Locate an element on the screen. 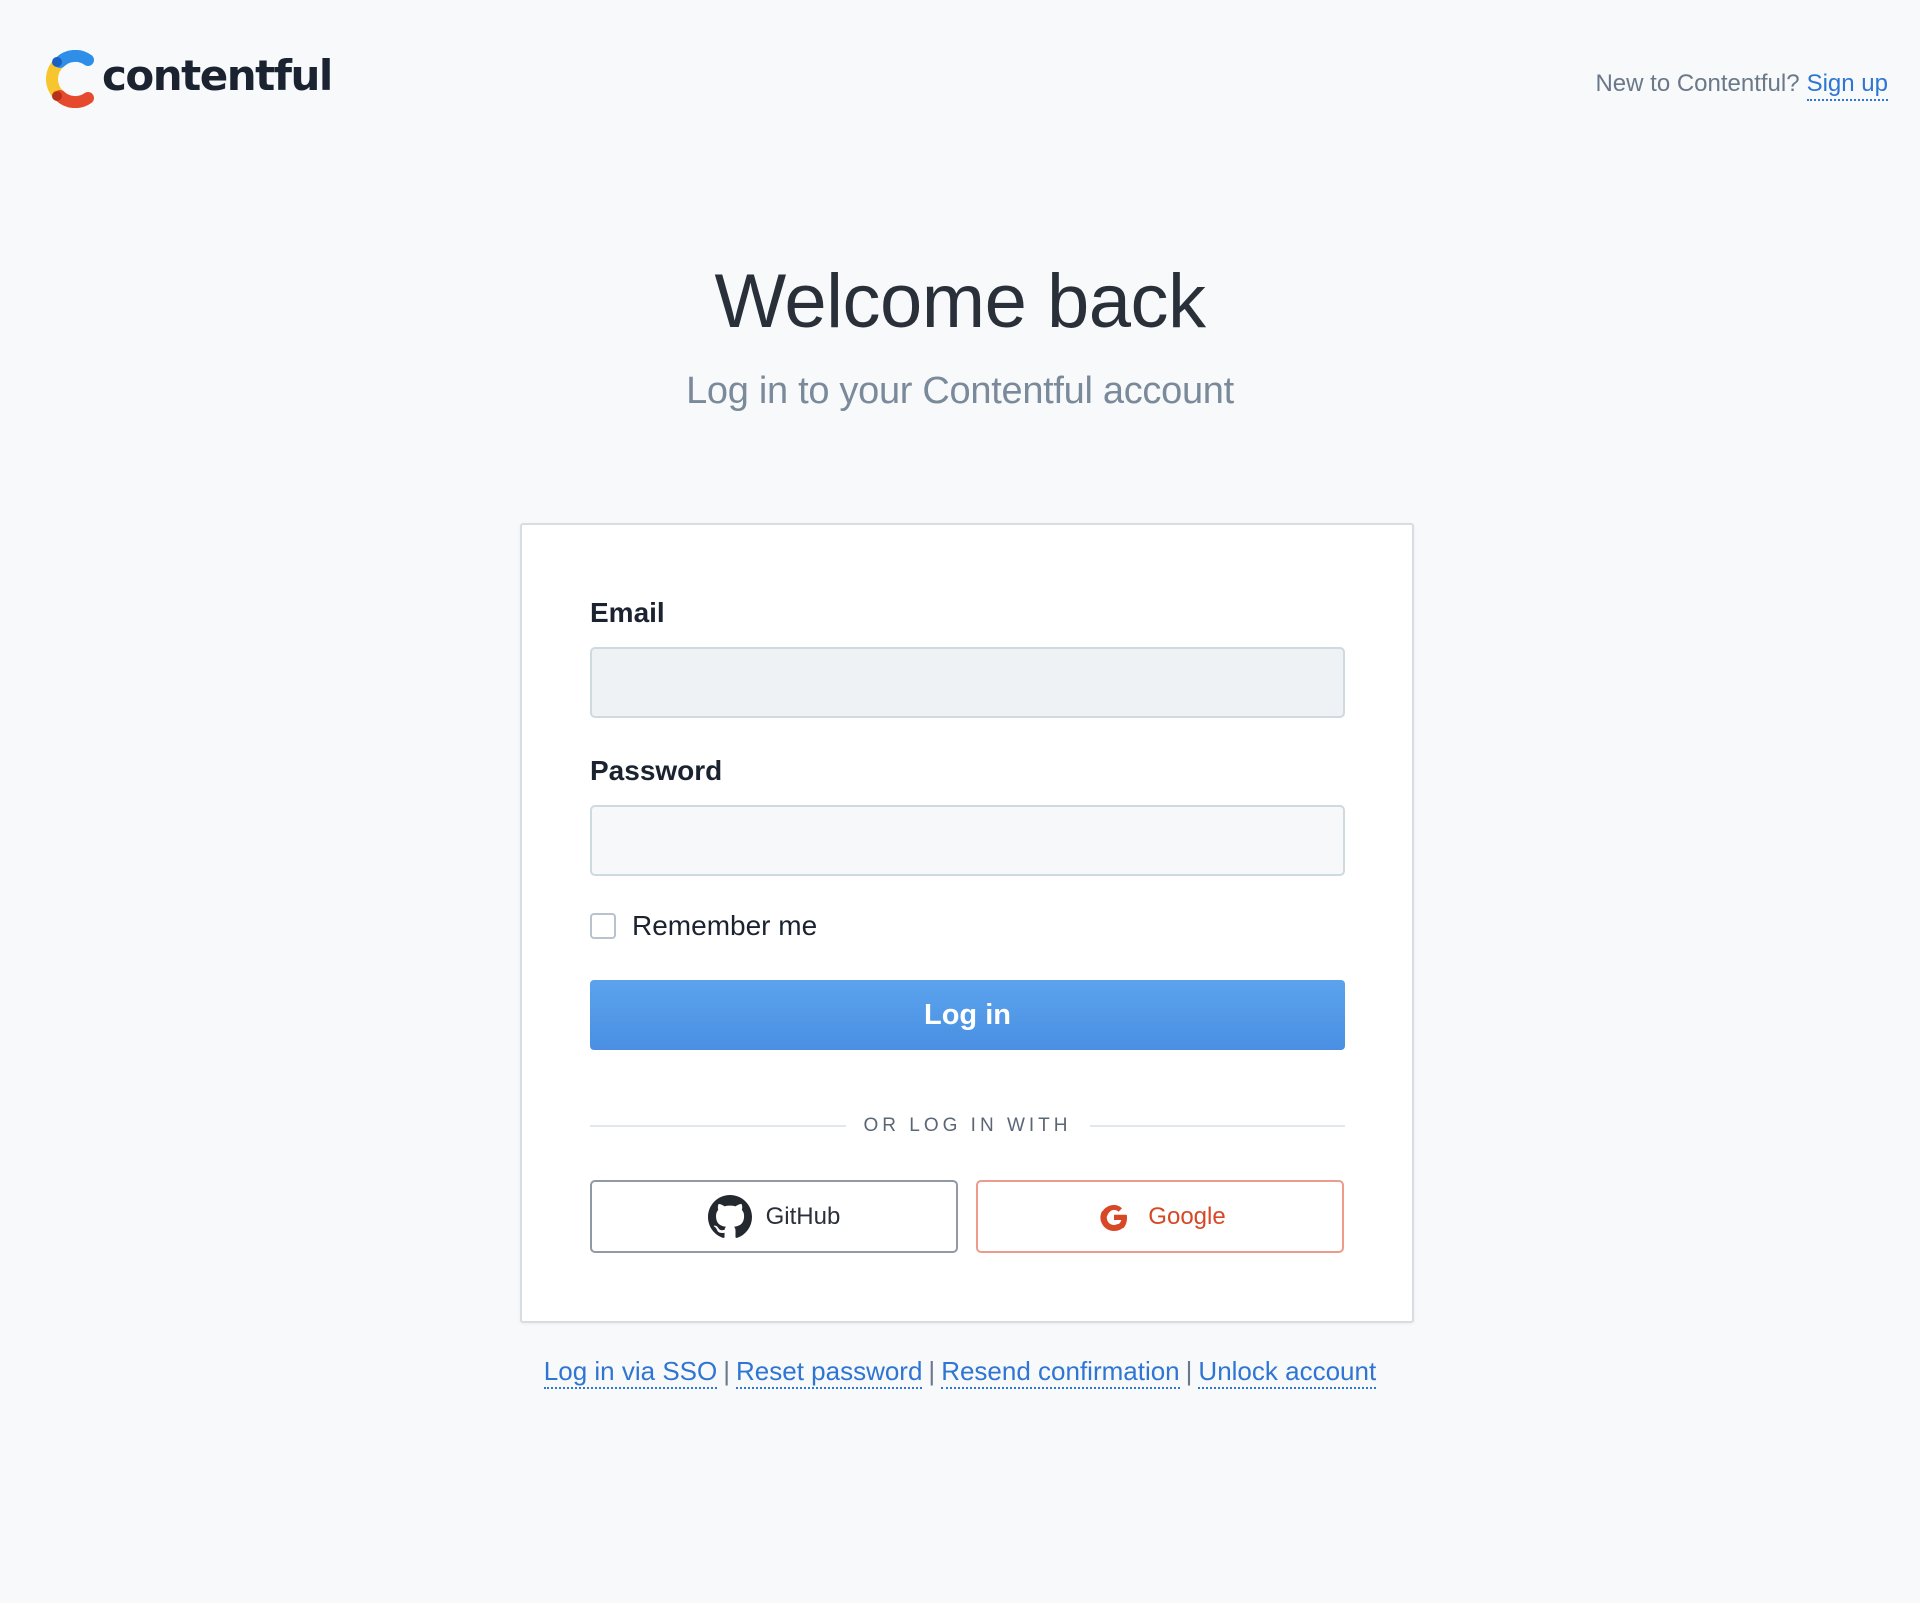 The width and height of the screenshot is (1920, 1603). contentful-logo: contentful is located at coordinates (188, 79).